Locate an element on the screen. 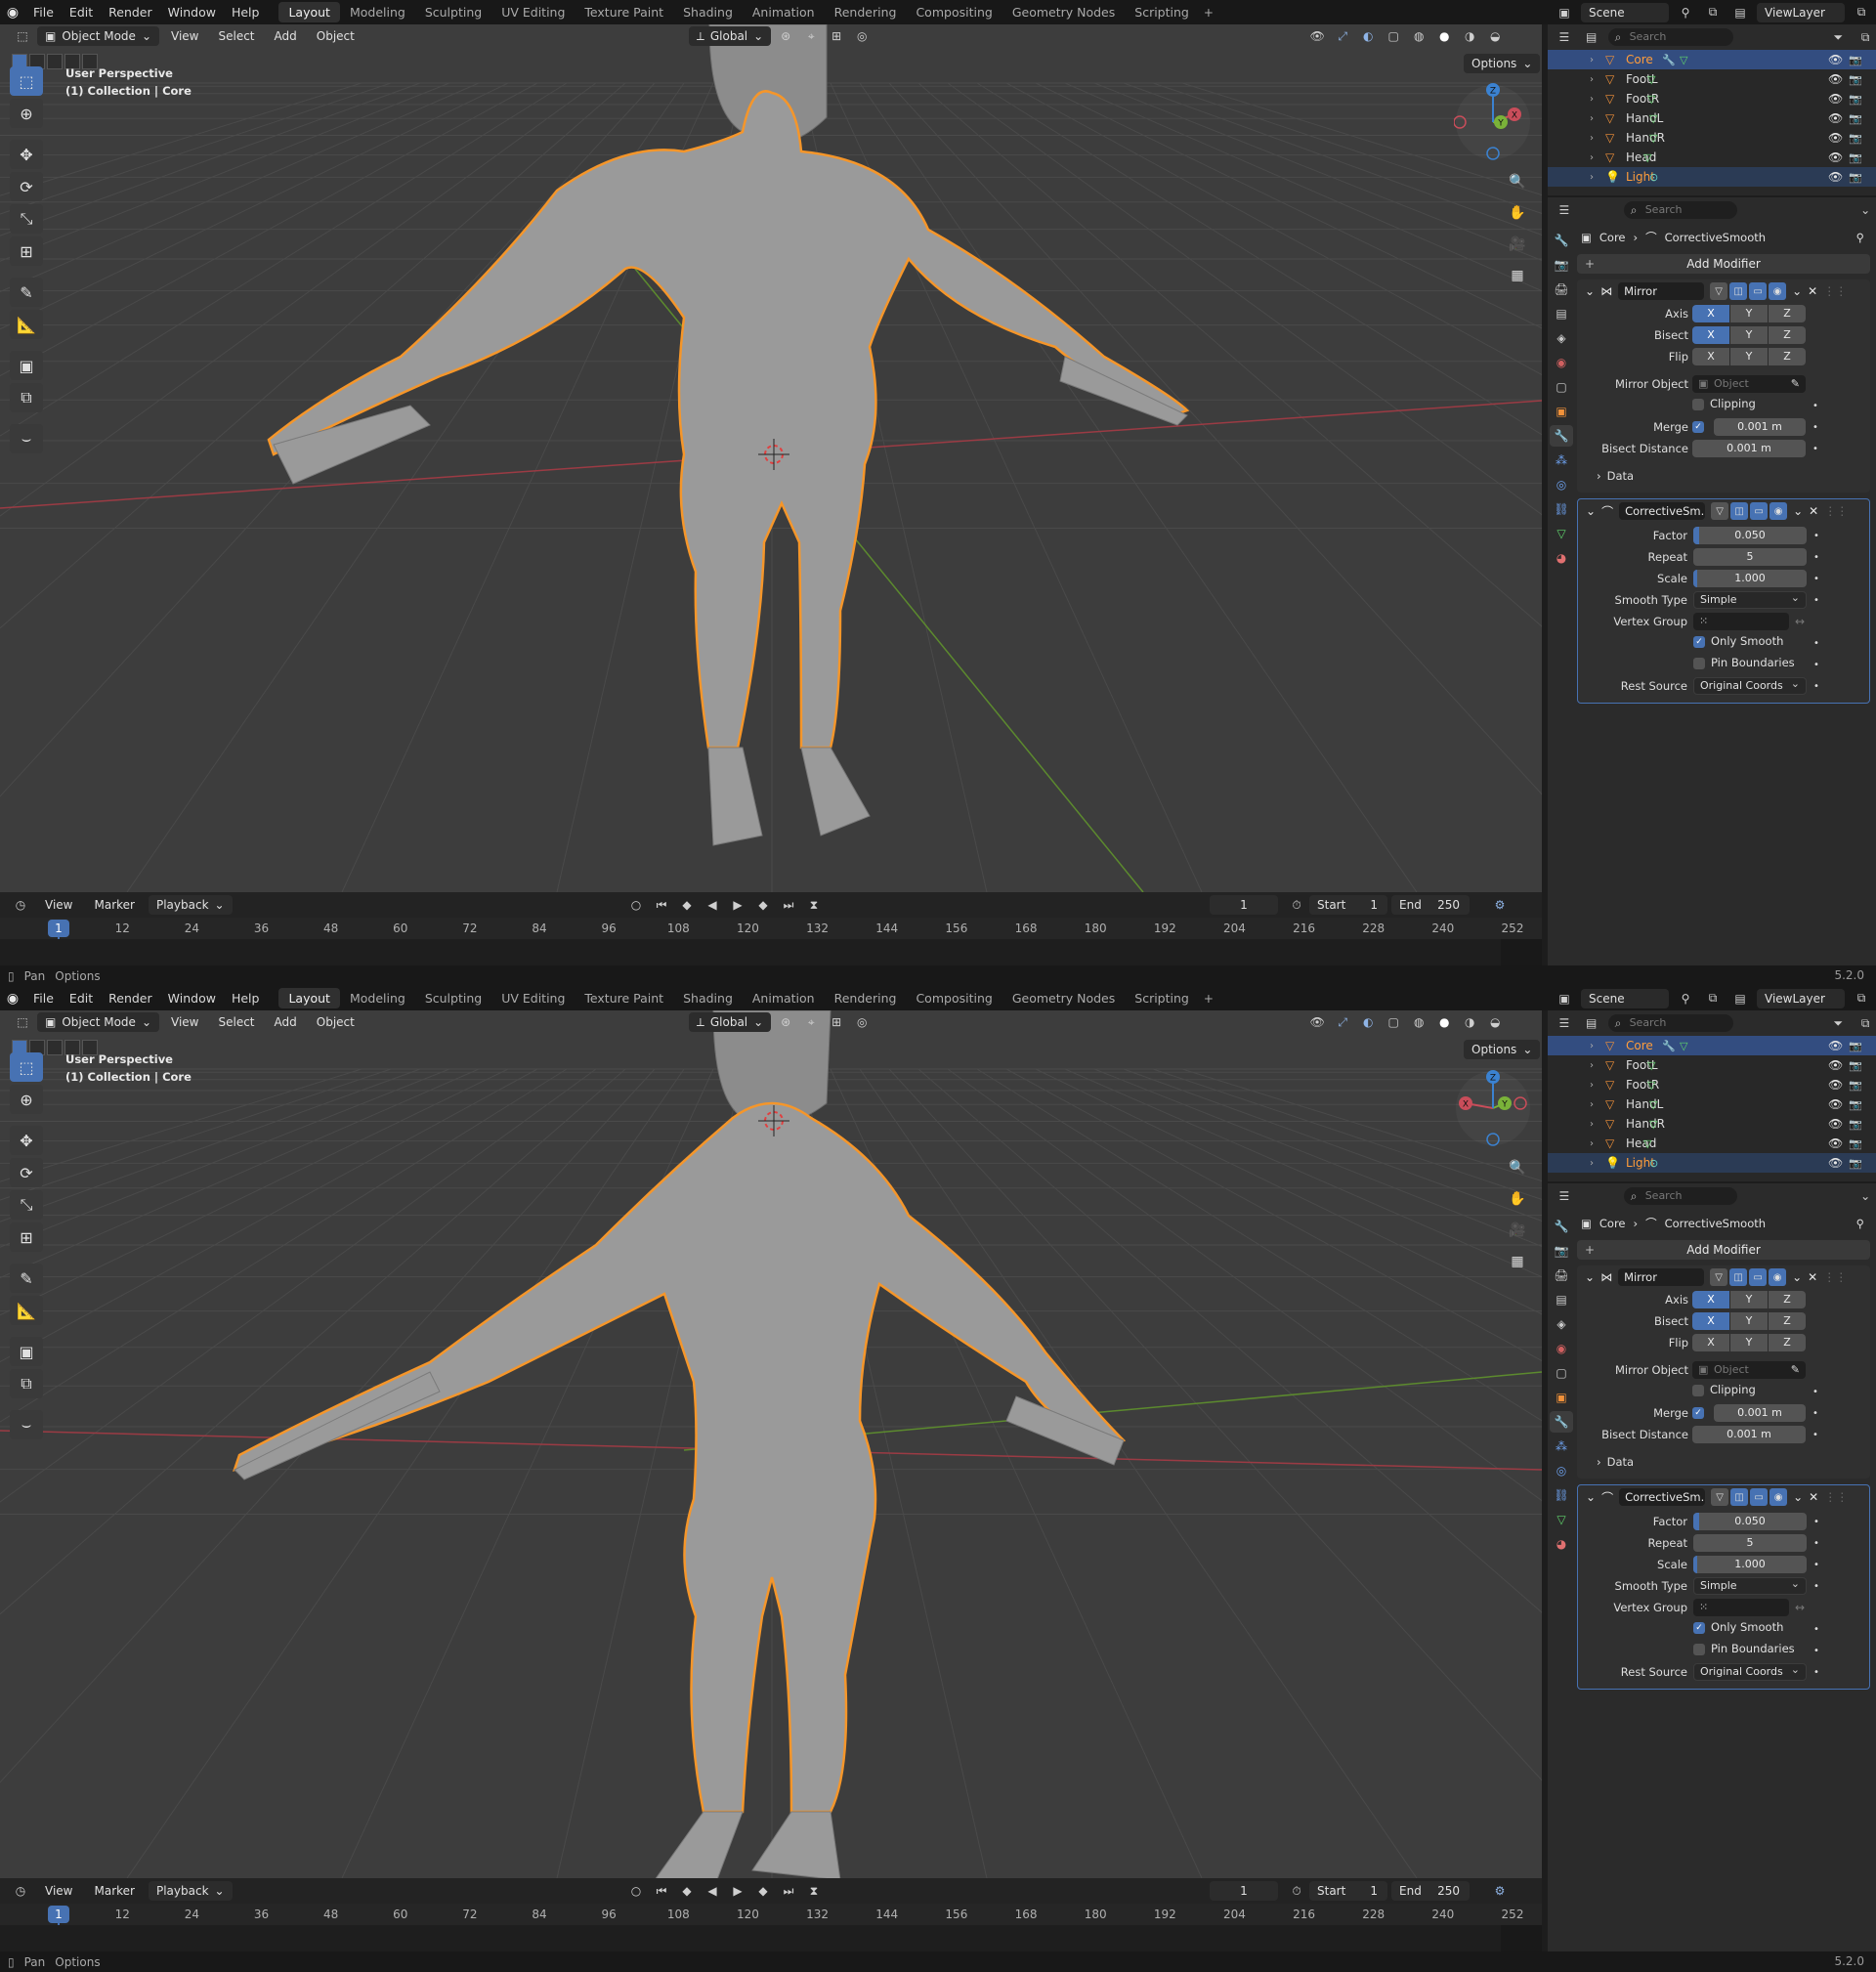 The width and height of the screenshot is (1876, 1972). outliner-item-footl: › ▽ FootL ▽ 👁 📷 is located at coordinates (1712, 1065).